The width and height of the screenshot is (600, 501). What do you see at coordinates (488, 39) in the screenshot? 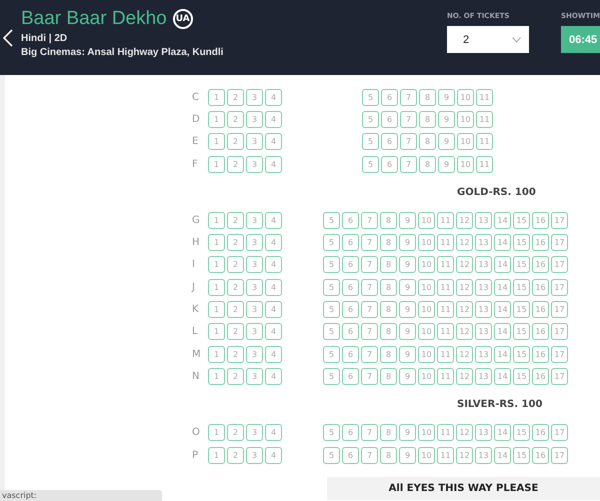
I see `tickets-dropdown: 2` at bounding box center [488, 39].